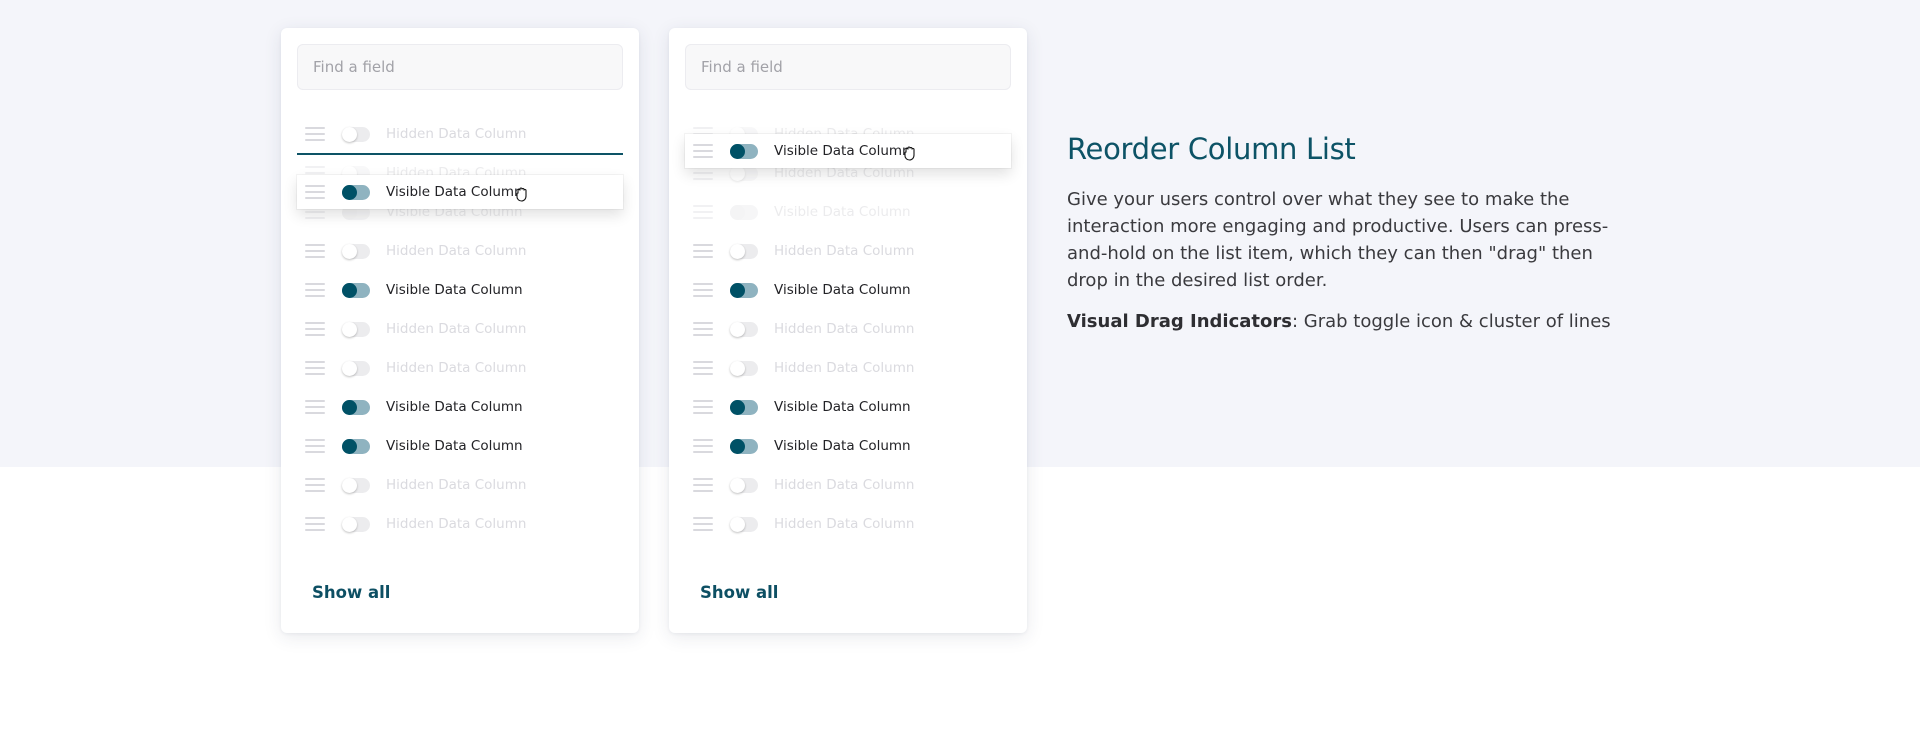 The height and width of the screenshot is (731, 1920). What do you see at coordinates (1451, 321) in the screenshot?
I see `drag-indicators-text: : Grab toggle icon & cluster of lines` at bounding box center [1451, 321].